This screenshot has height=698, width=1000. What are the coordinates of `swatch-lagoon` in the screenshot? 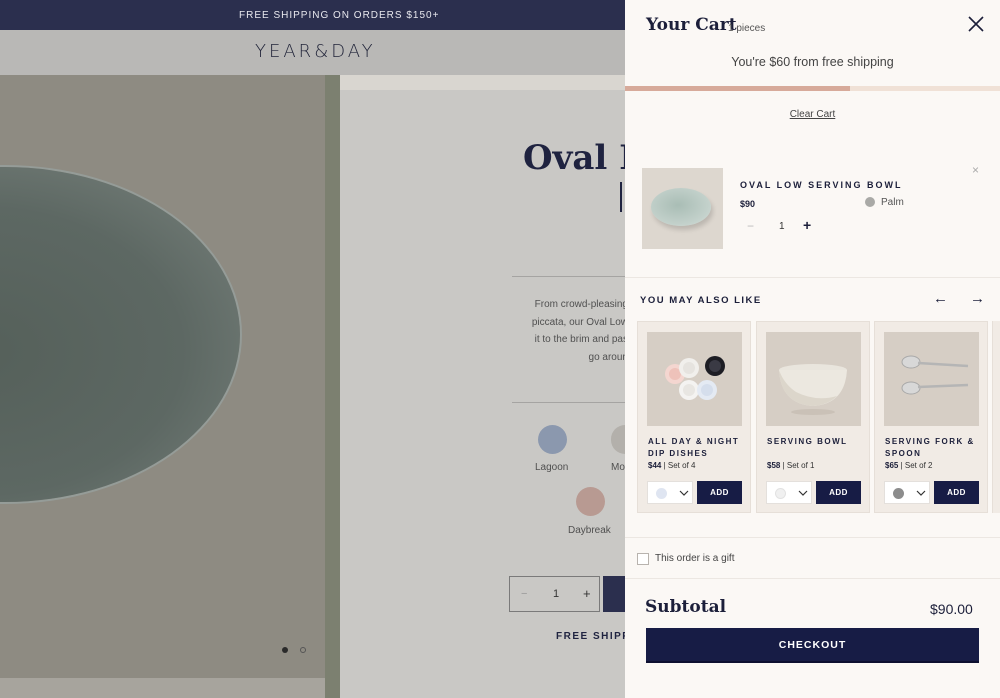 It's located at (552, 439).